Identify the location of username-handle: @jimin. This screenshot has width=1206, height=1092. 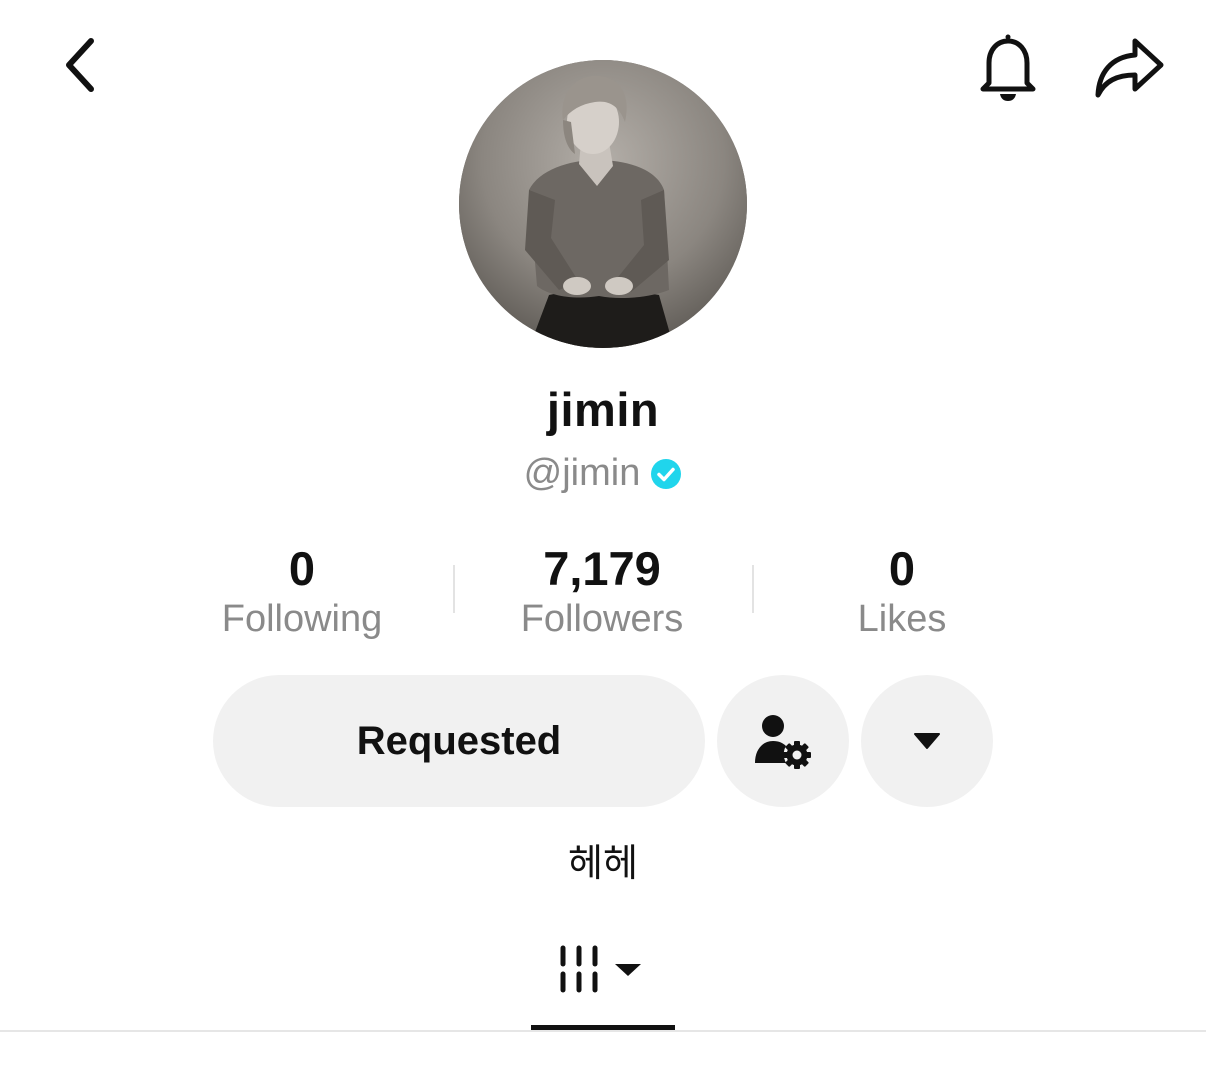
(582, 473).